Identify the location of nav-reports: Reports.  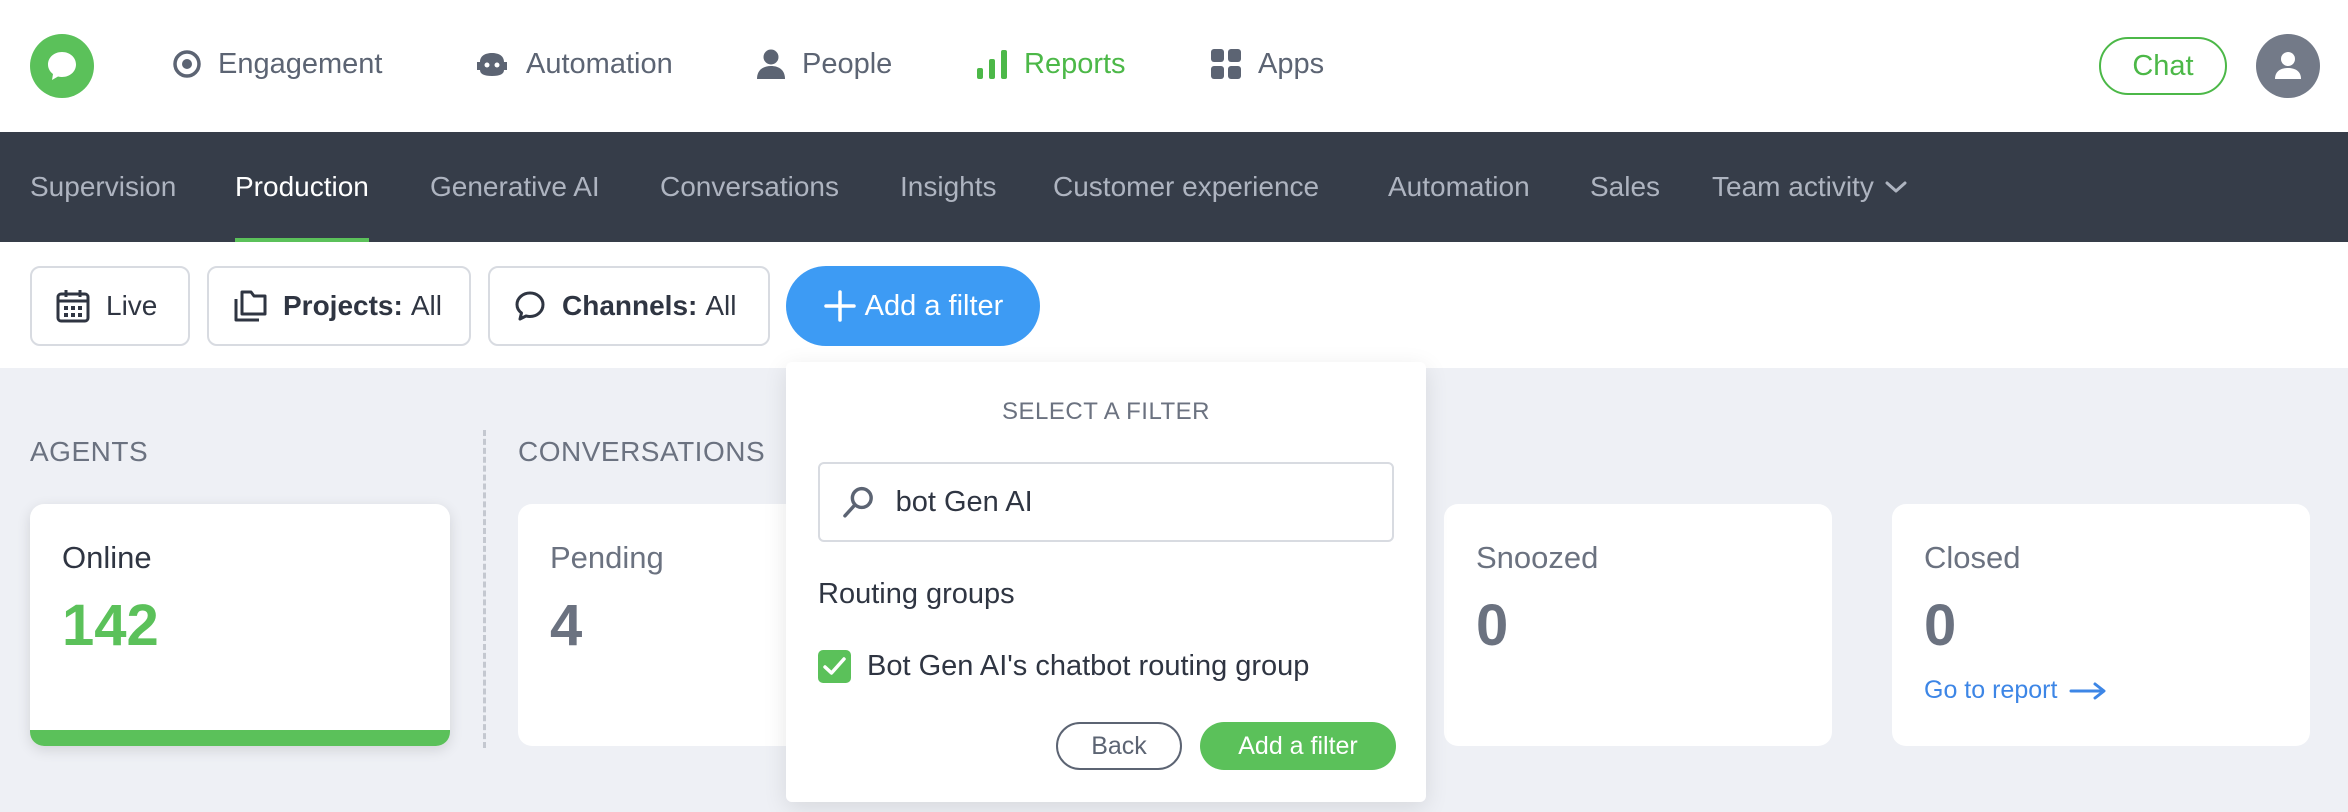
(1051, 64).